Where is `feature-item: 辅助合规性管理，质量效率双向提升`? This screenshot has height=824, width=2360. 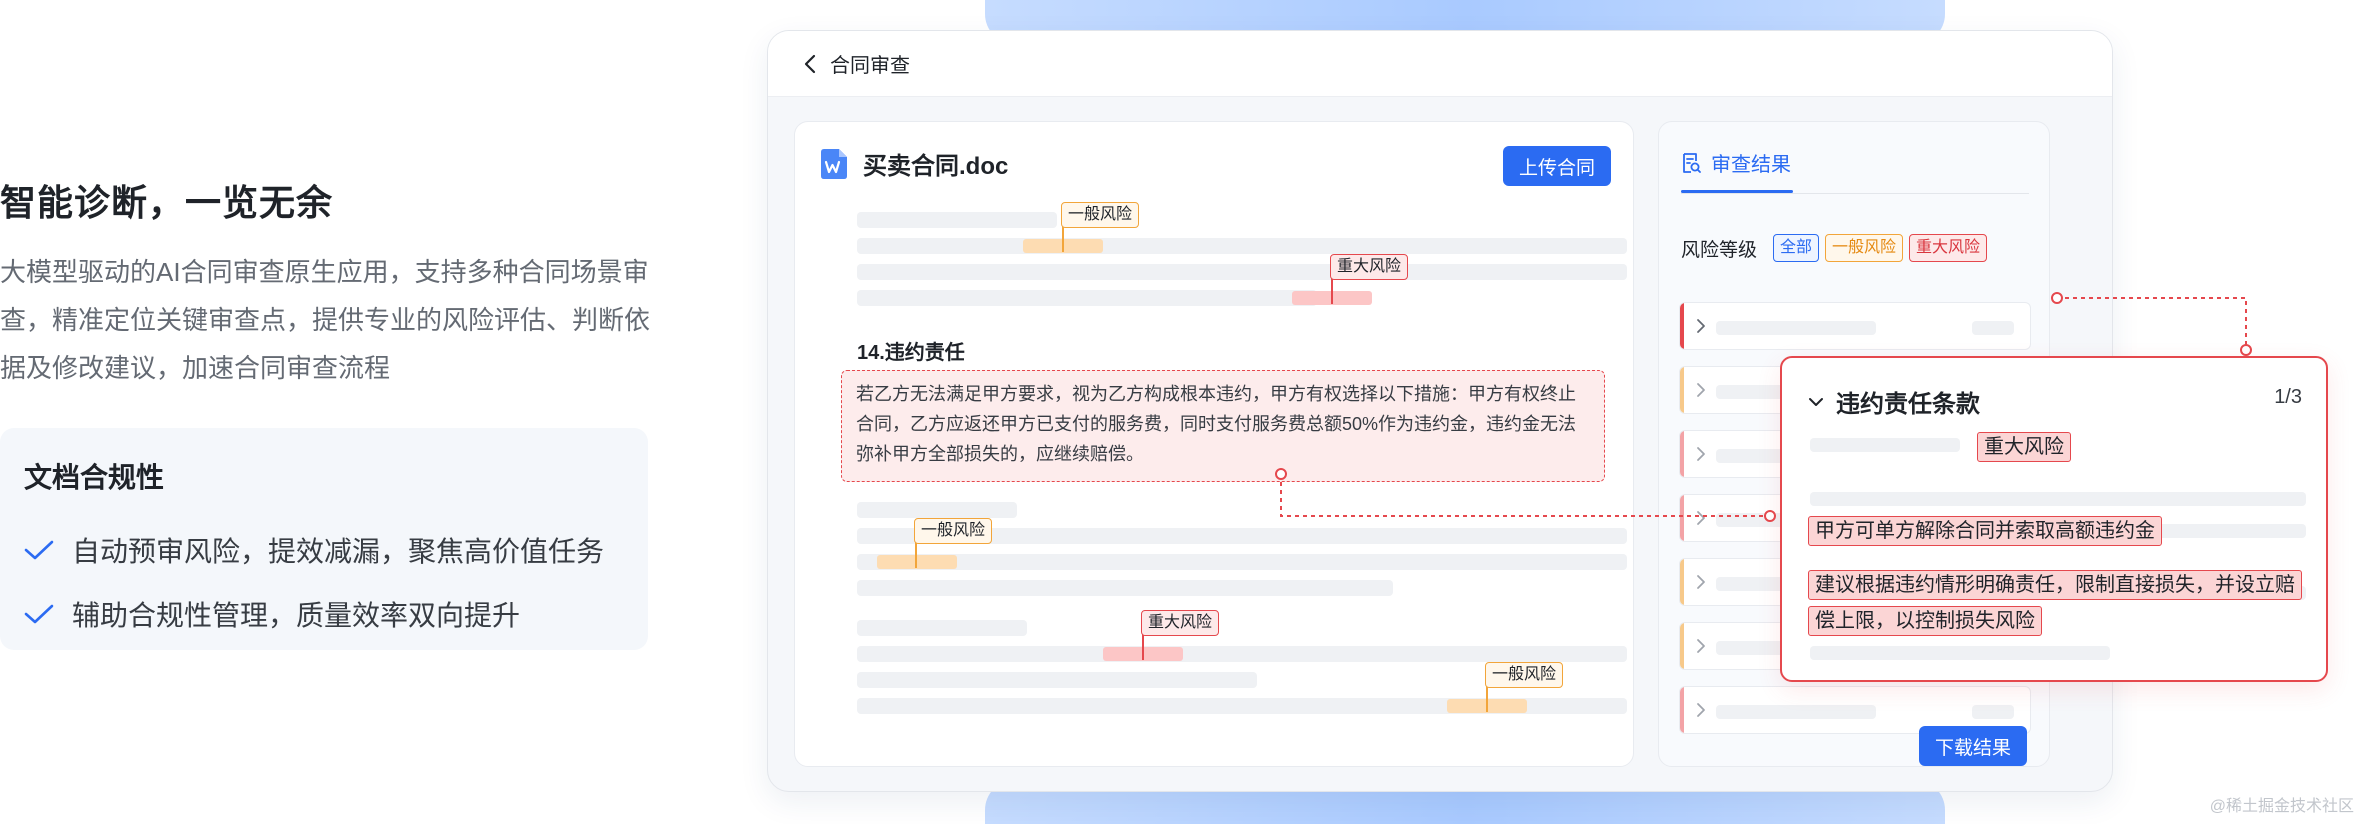 feature-item: 辅助合规性管理，质量效率双向提升 is located at coordinates (324, 614).